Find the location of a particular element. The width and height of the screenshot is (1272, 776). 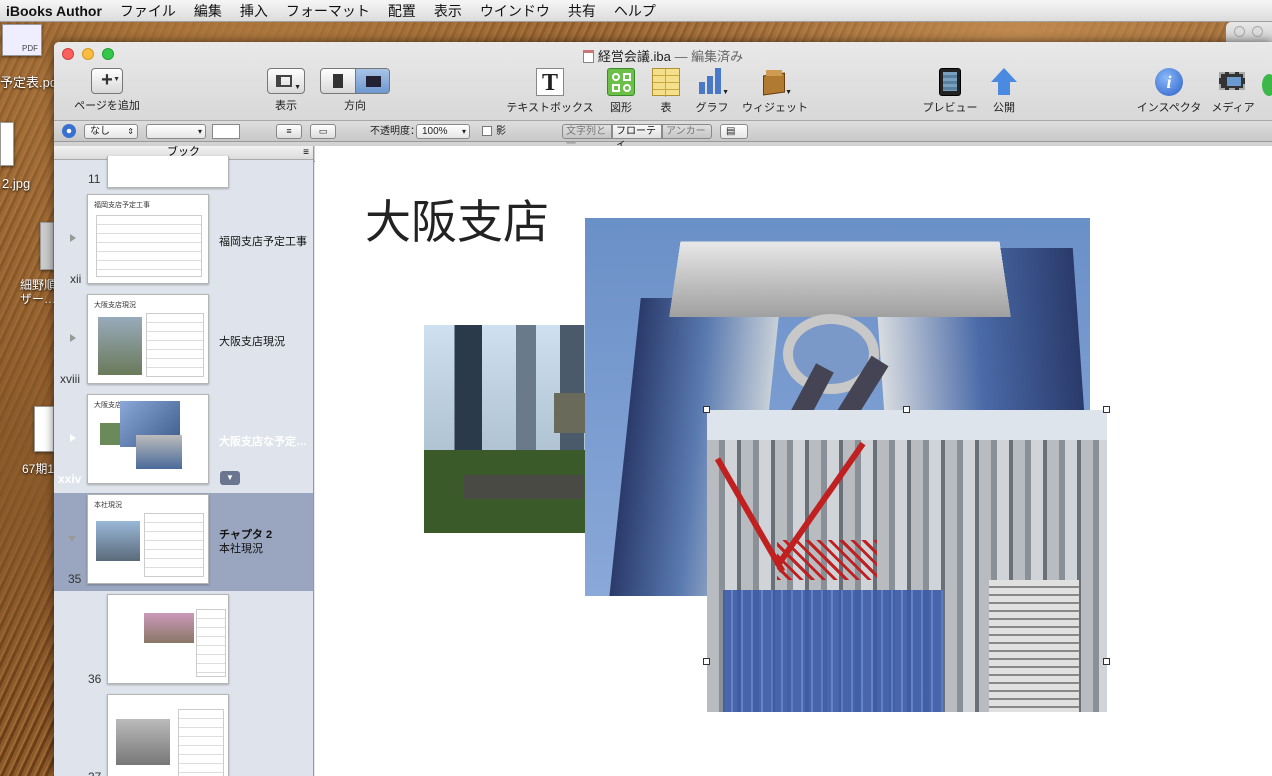

page-number: 36 is located at coordinates (95, 679).